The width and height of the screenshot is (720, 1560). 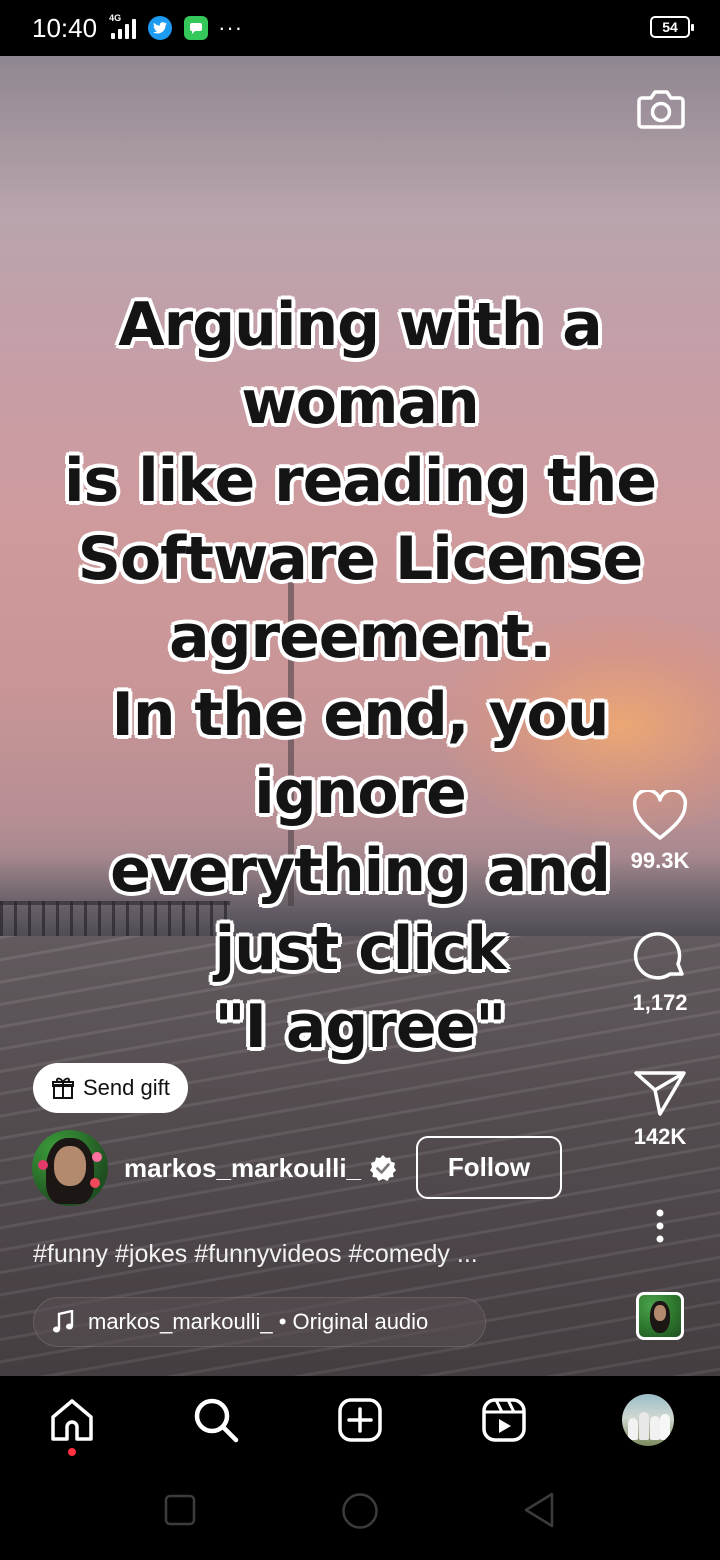 I want to click on nav-create, so click(x=360, y=1420).